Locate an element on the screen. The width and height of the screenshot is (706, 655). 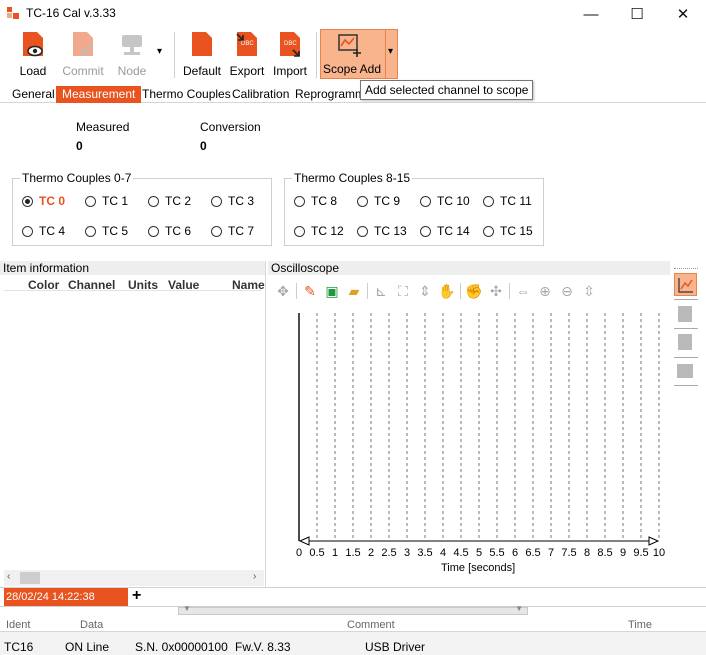
log-column-comment: Comment is located at coordinates (371, 625).